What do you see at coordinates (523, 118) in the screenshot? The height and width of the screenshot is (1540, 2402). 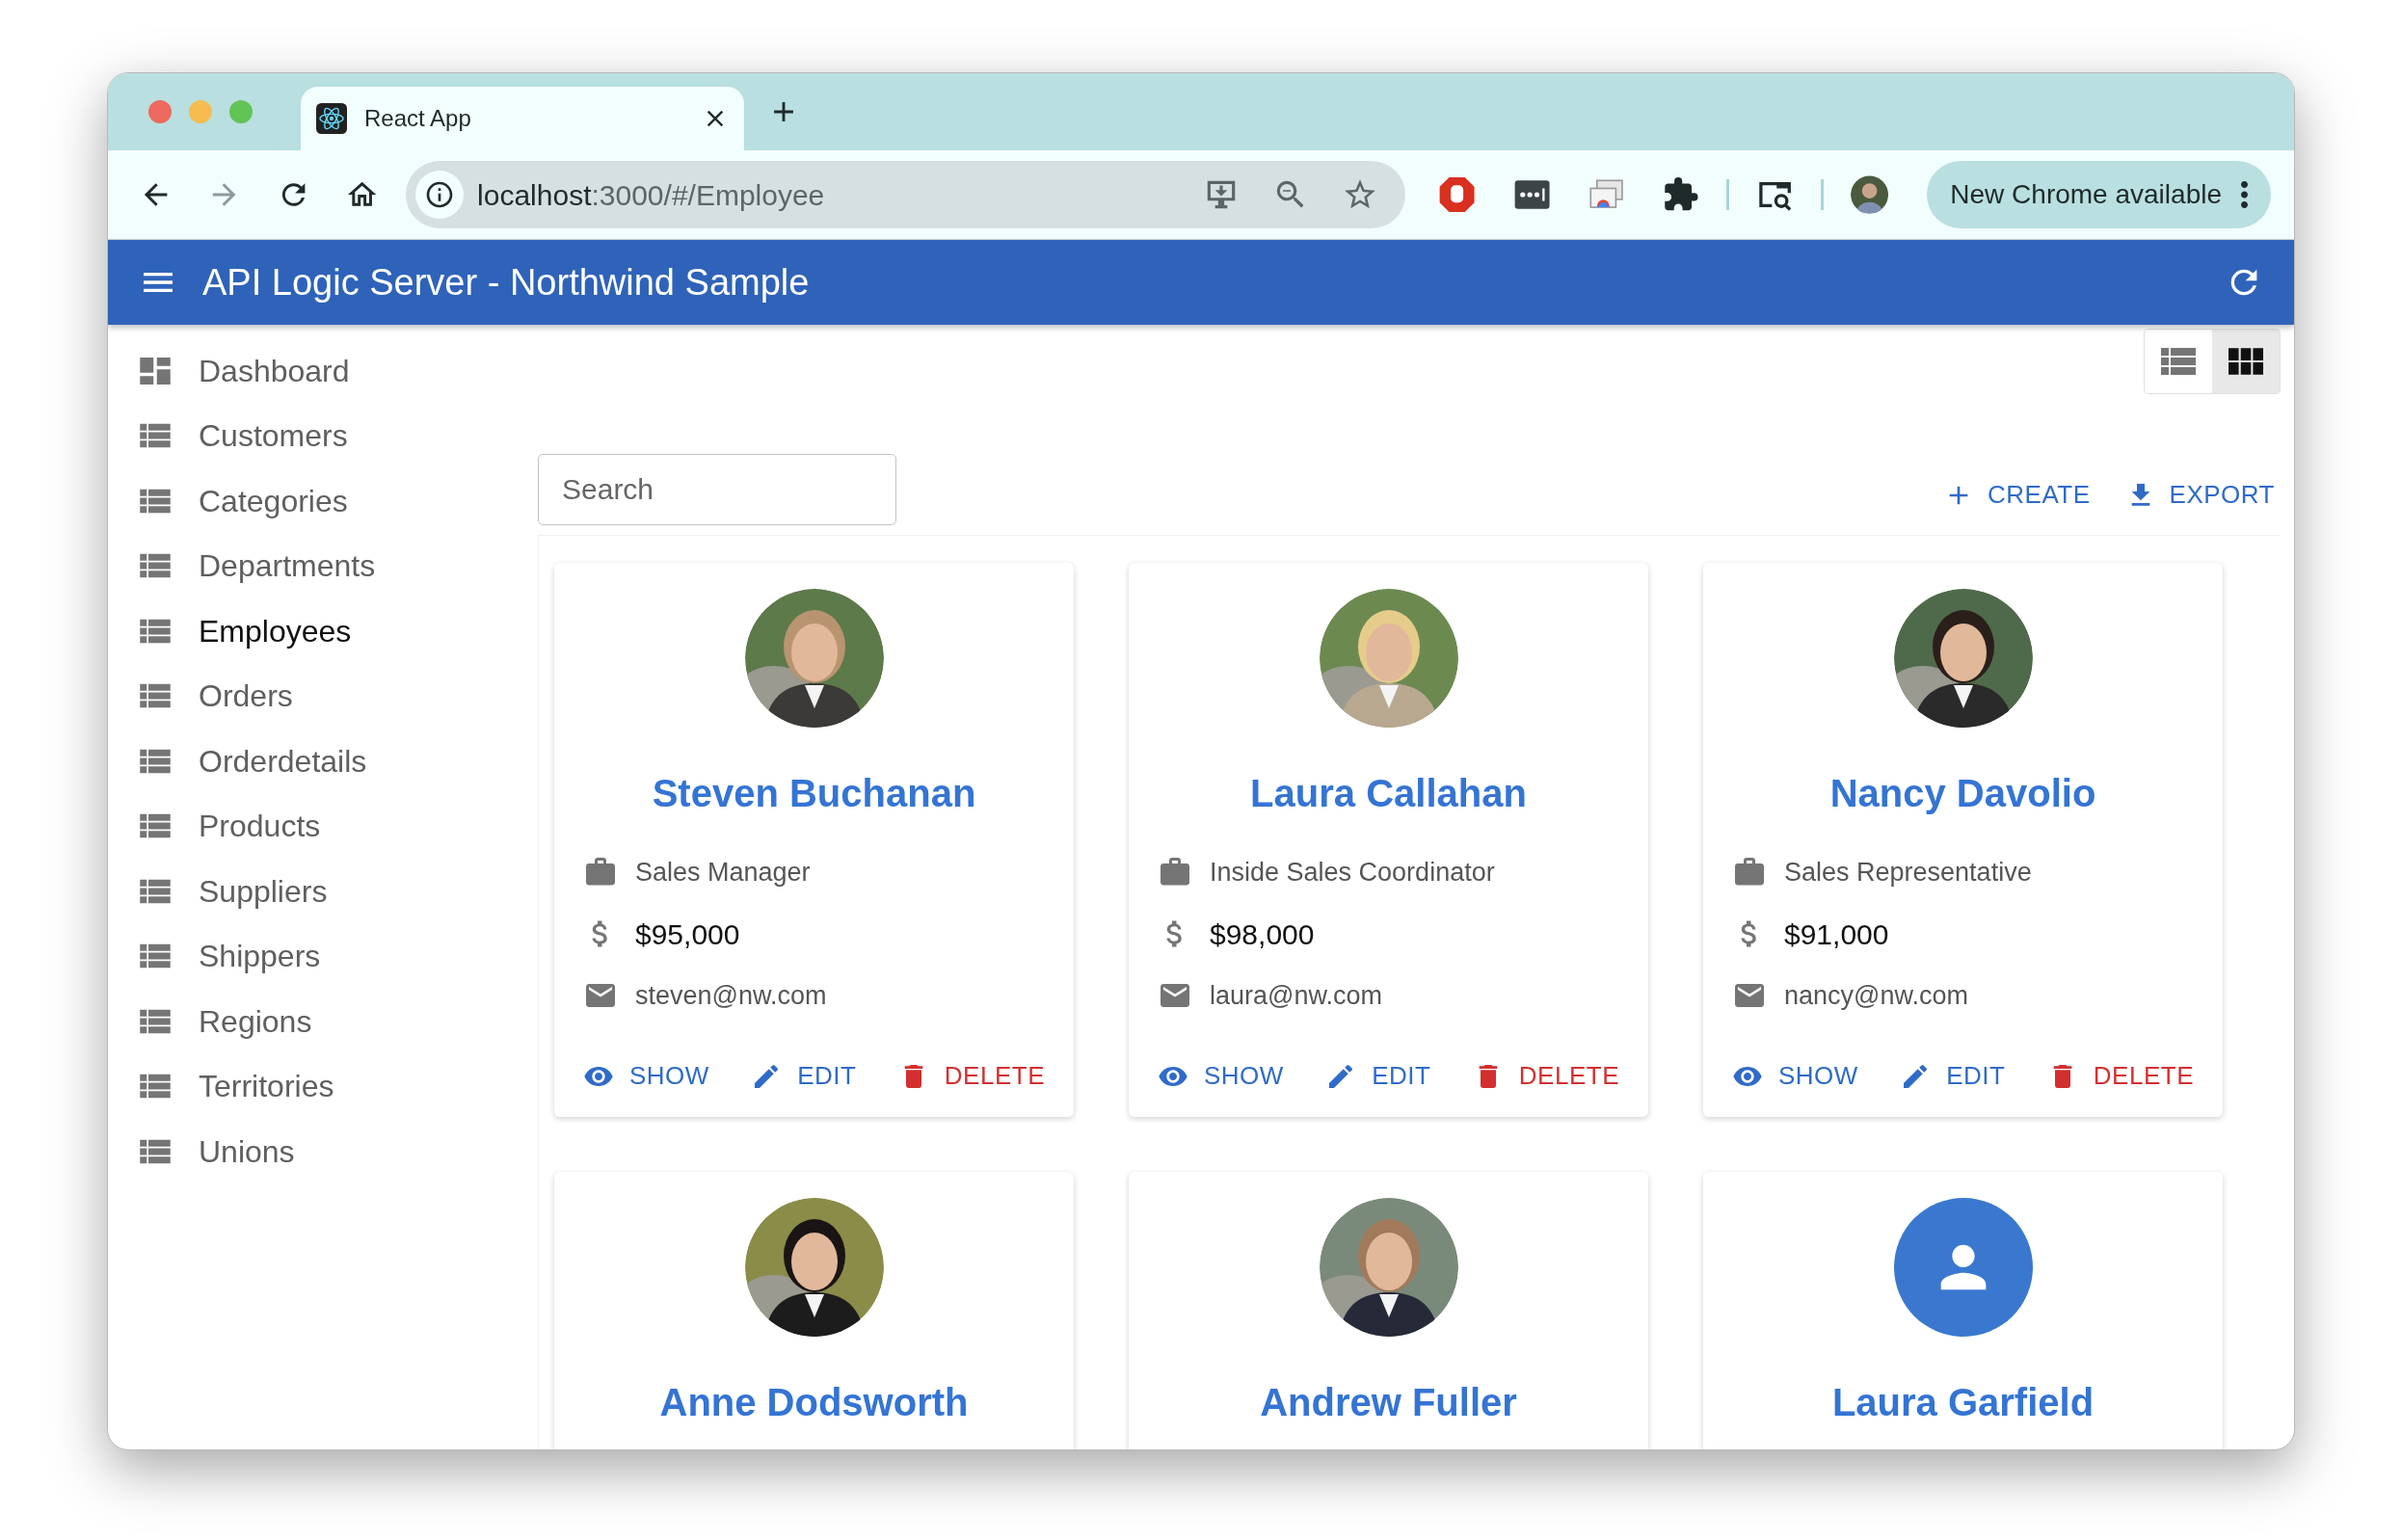 I see `browser-tab: React App` at bounding box center [523, 118].